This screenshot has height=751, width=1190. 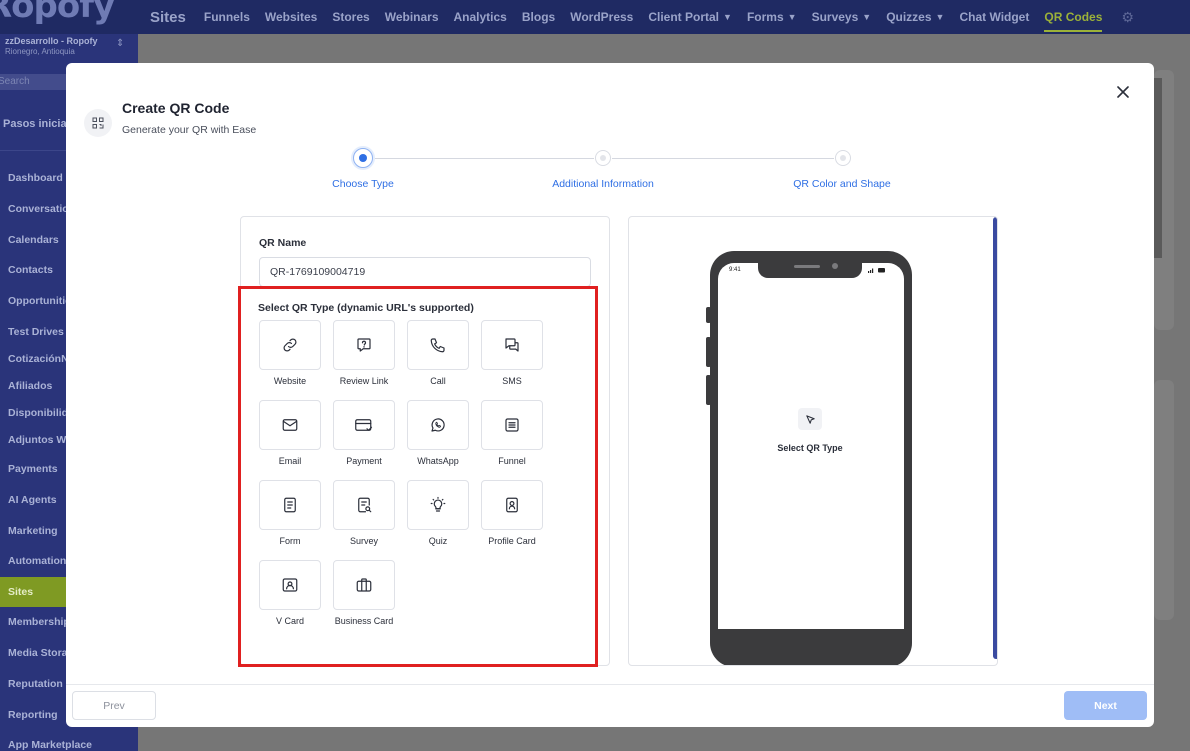 What do you see at coordinates (1158, 168) in the screenshot?
I see `background-card-inner` at bounding box center [1158, 168].